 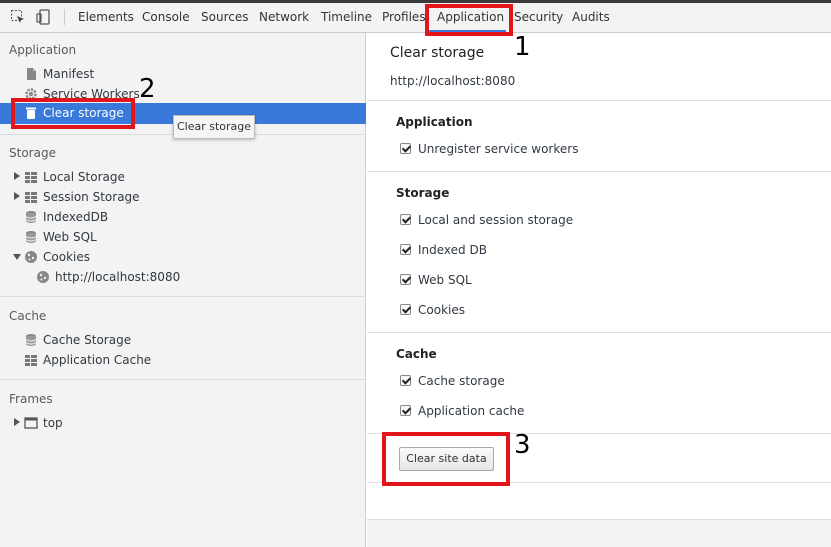 What do you see at coordinates (498, 149) in the screenshot?
I see `checkbox-label: Unregister service workers` at bounding box center [498, 149].